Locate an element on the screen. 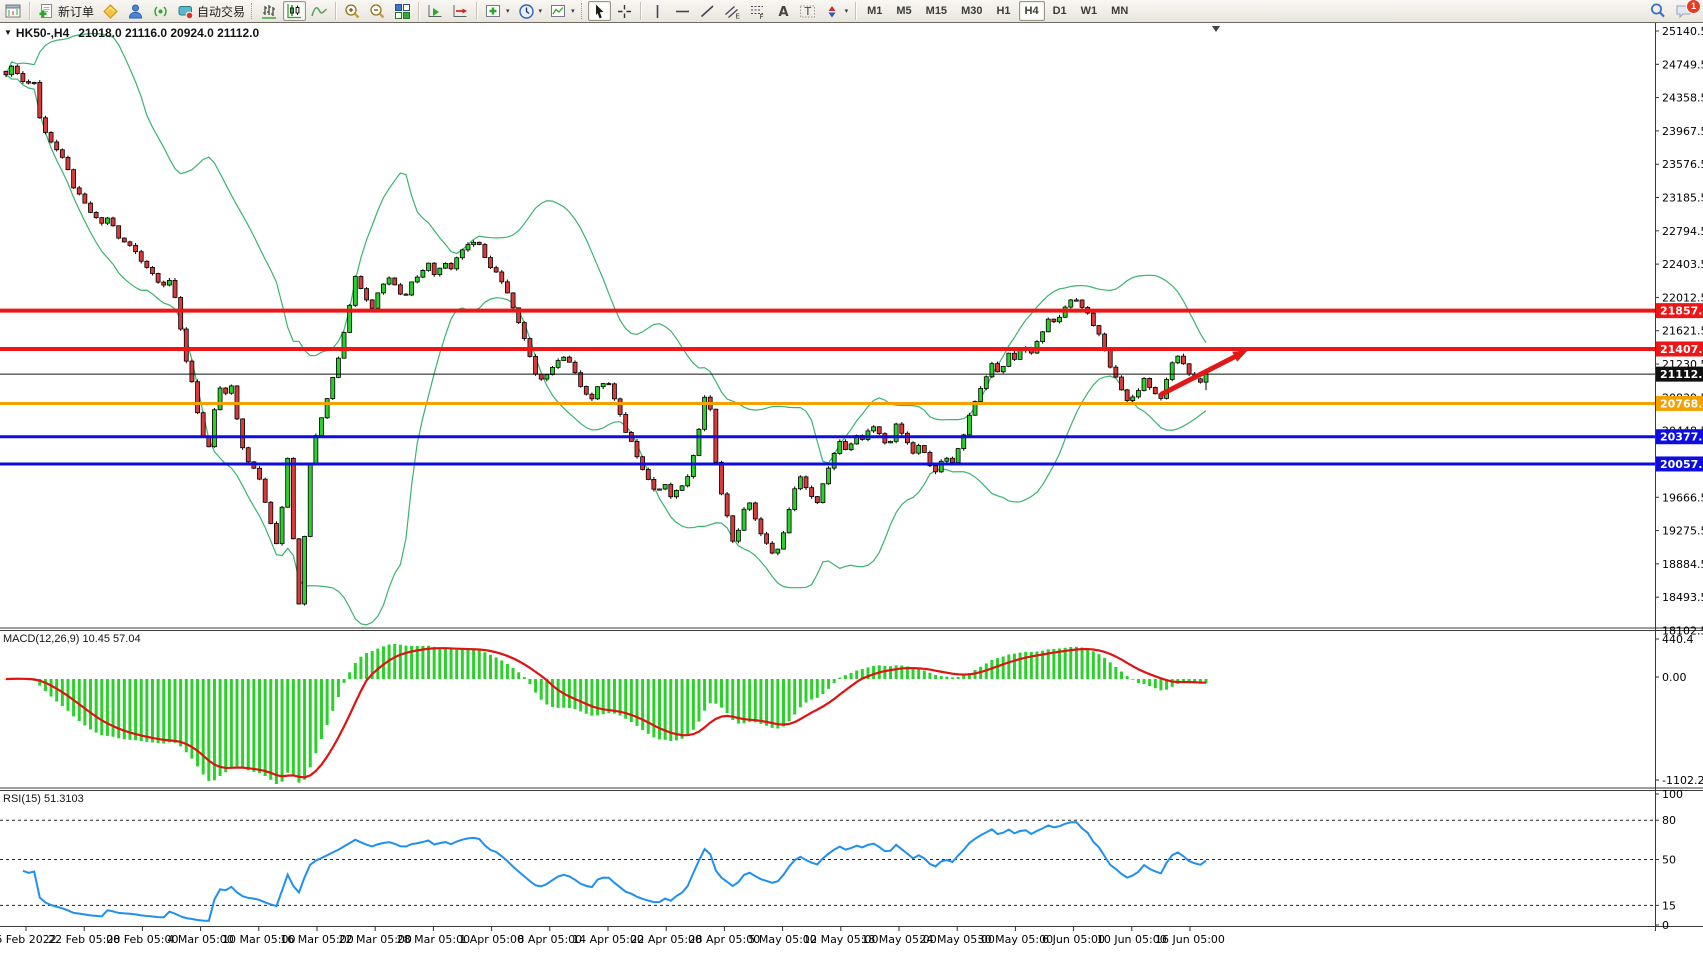  price-tick-label: 22403.5 is located at coordinates (1682, 264).